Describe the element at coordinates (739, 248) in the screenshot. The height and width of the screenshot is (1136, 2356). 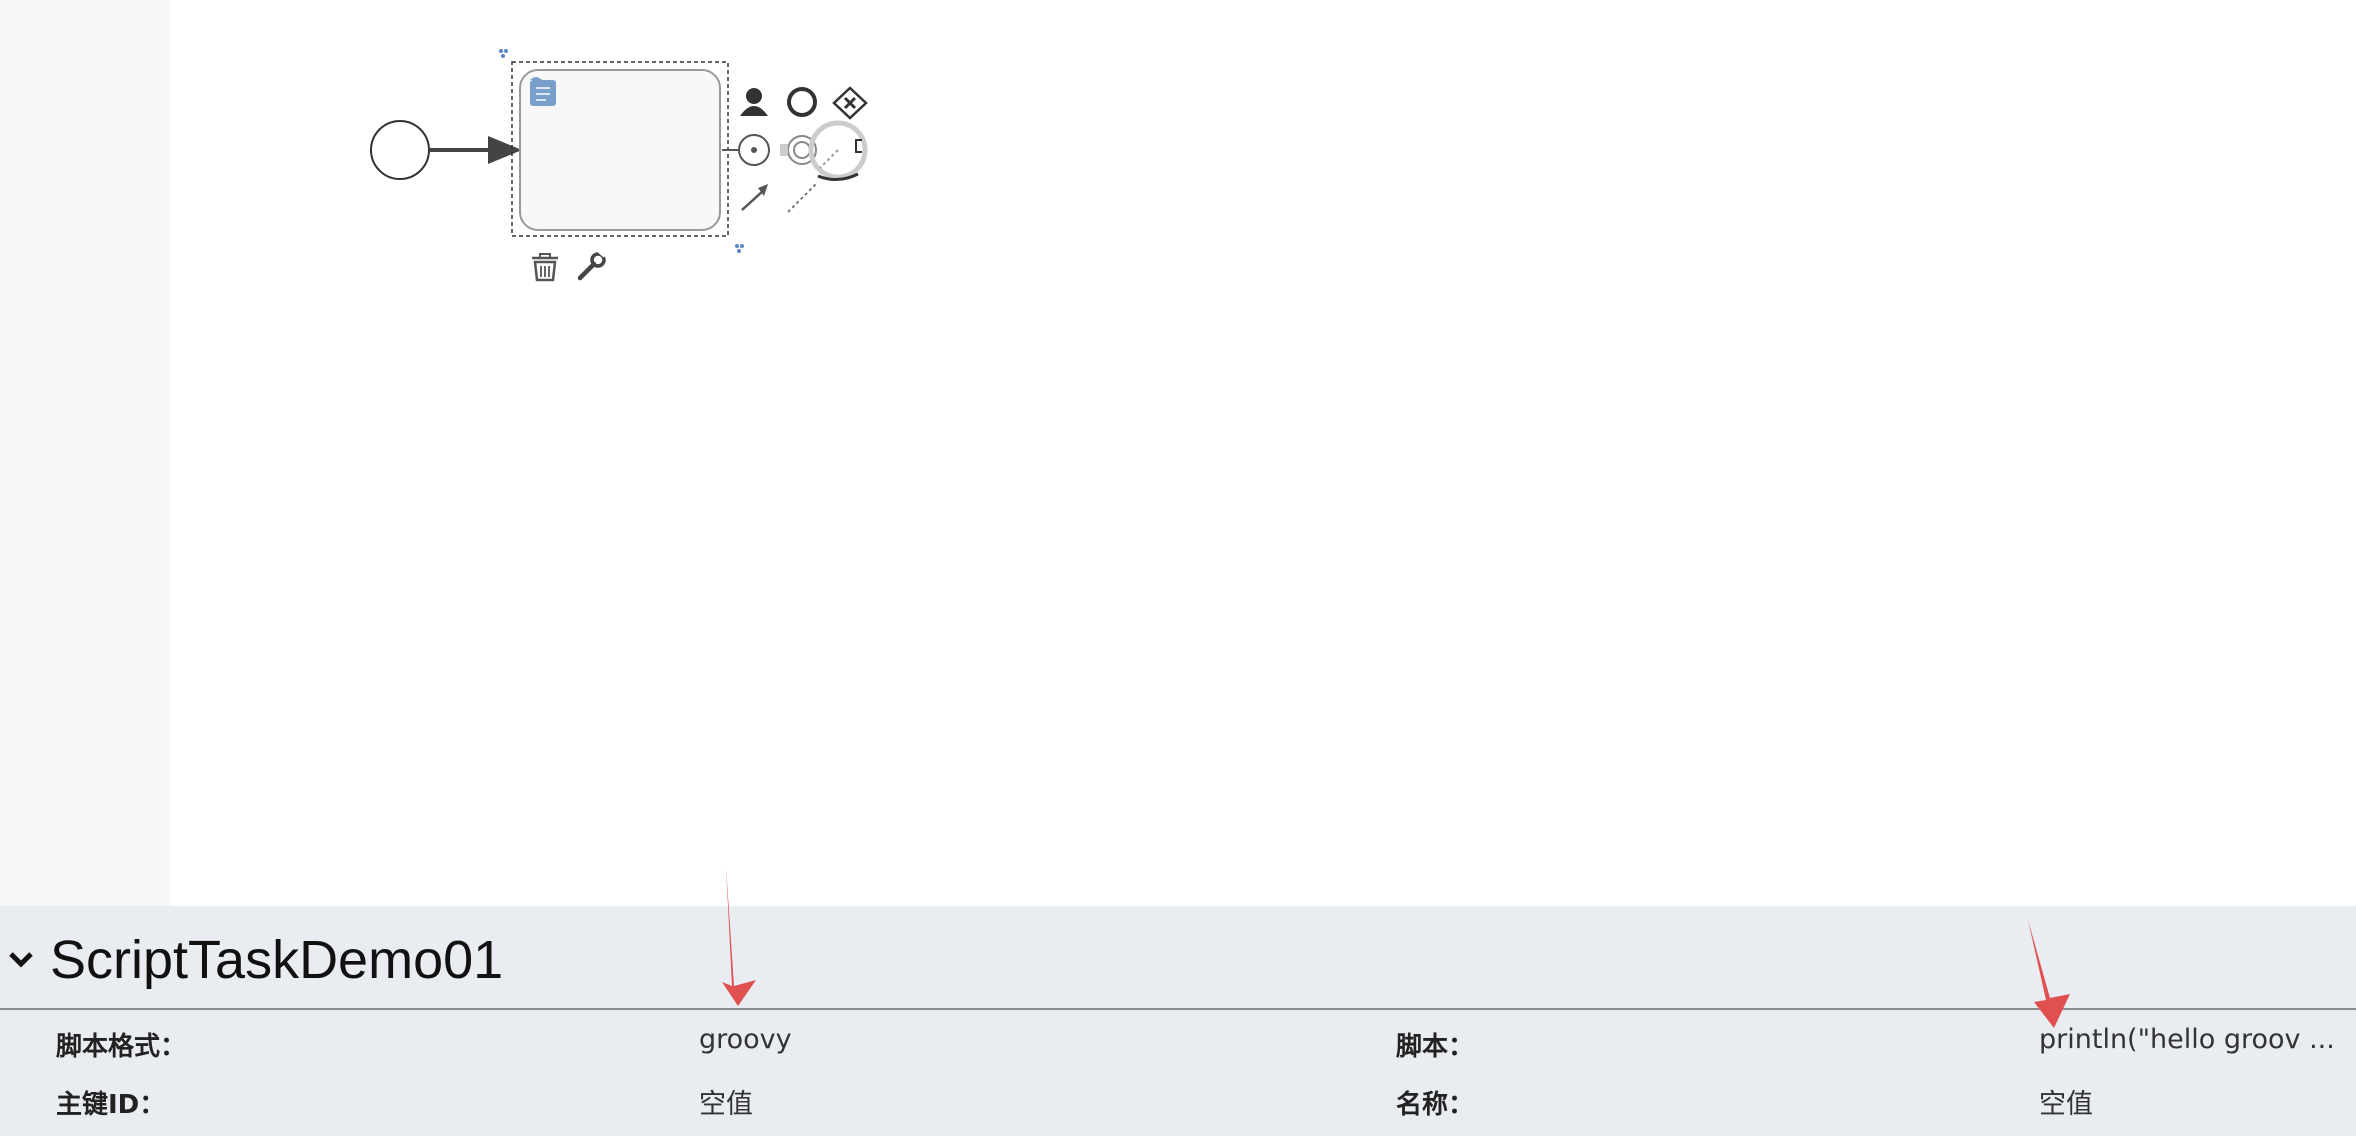
I see `resize-handle-bottom-right` at that location.